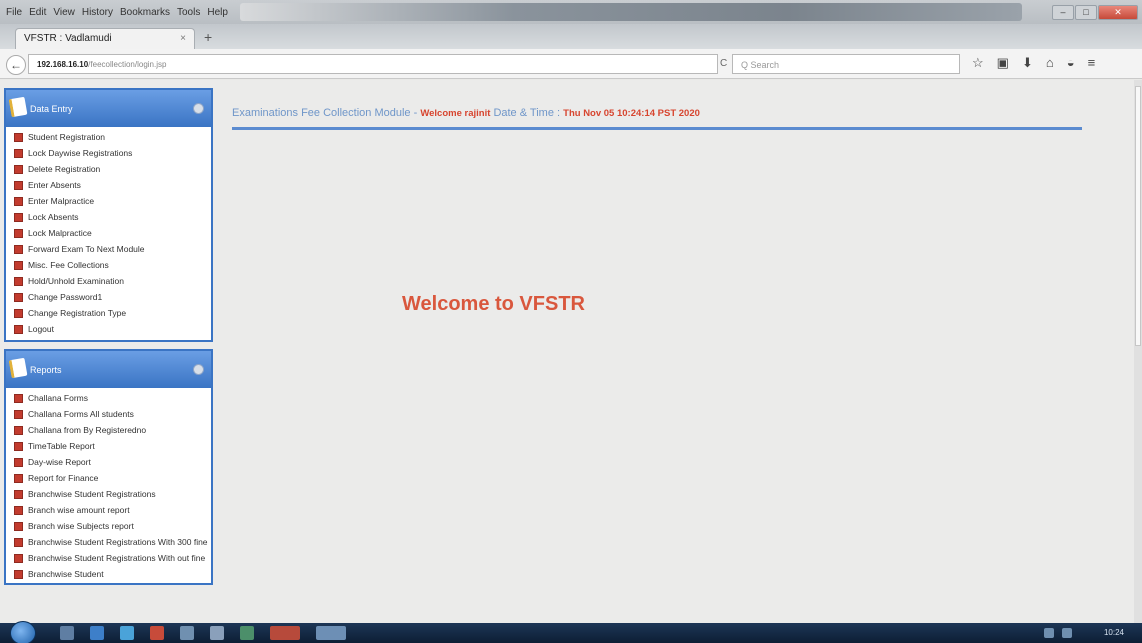 The width and height of the screenshot is (1142, 643). I want to click on windows-taskbar: 10:24, so click(571, 632).